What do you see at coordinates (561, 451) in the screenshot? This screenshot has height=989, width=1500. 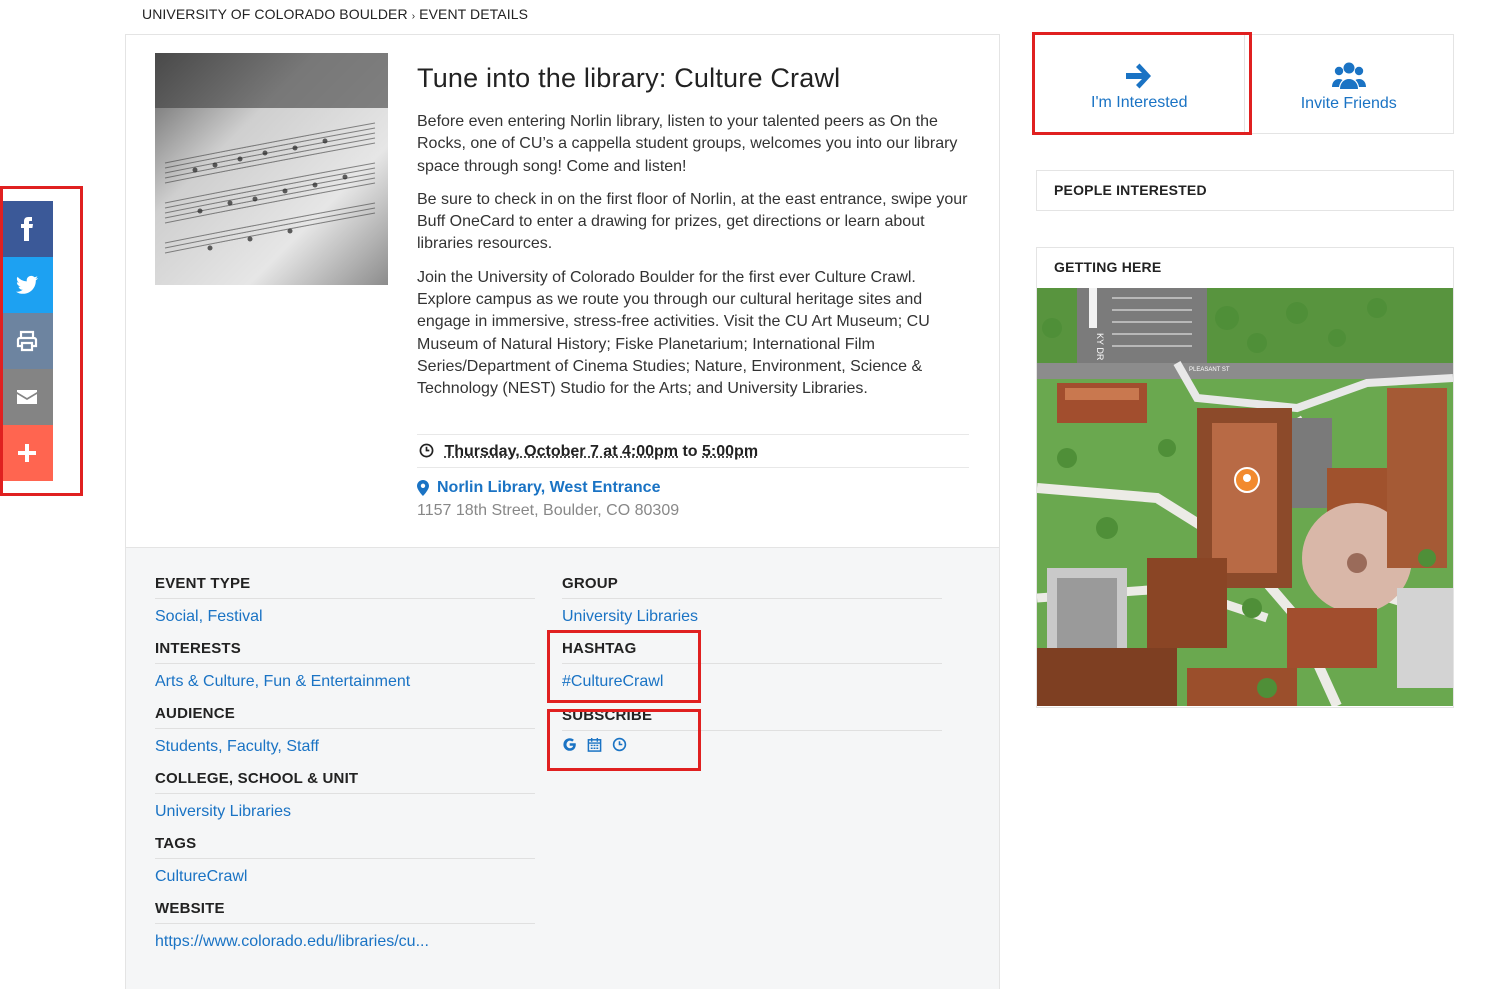 I see `event-start-time: Thursday, October 7 at 4:00pm` at bounding box center [561, 451].